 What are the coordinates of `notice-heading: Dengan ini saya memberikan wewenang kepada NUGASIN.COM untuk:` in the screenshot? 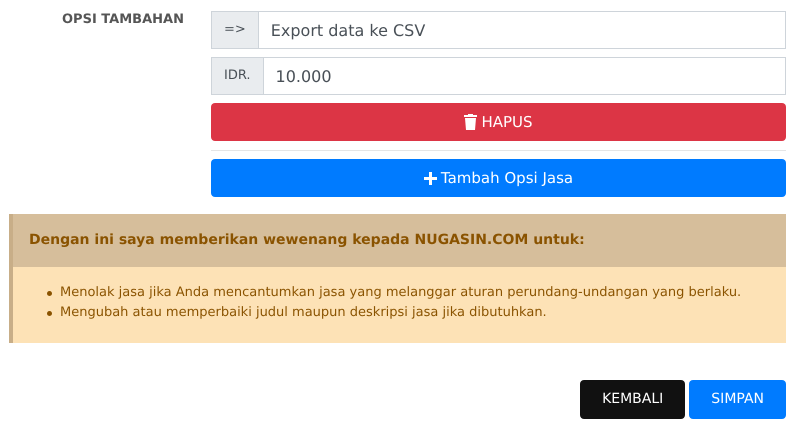 It's located at (399, 240).